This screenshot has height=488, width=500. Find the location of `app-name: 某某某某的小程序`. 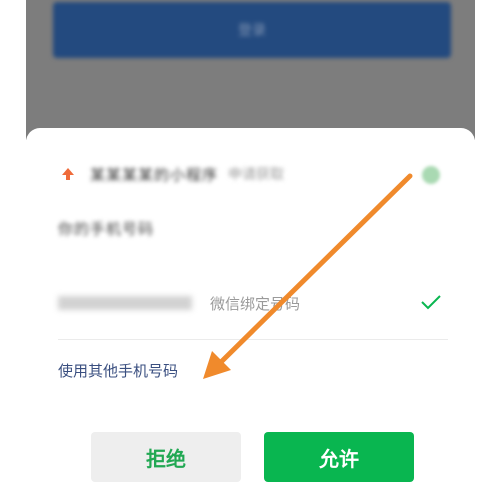

app-name: 某某某某的小程序 is located at coordinates (154, 174).